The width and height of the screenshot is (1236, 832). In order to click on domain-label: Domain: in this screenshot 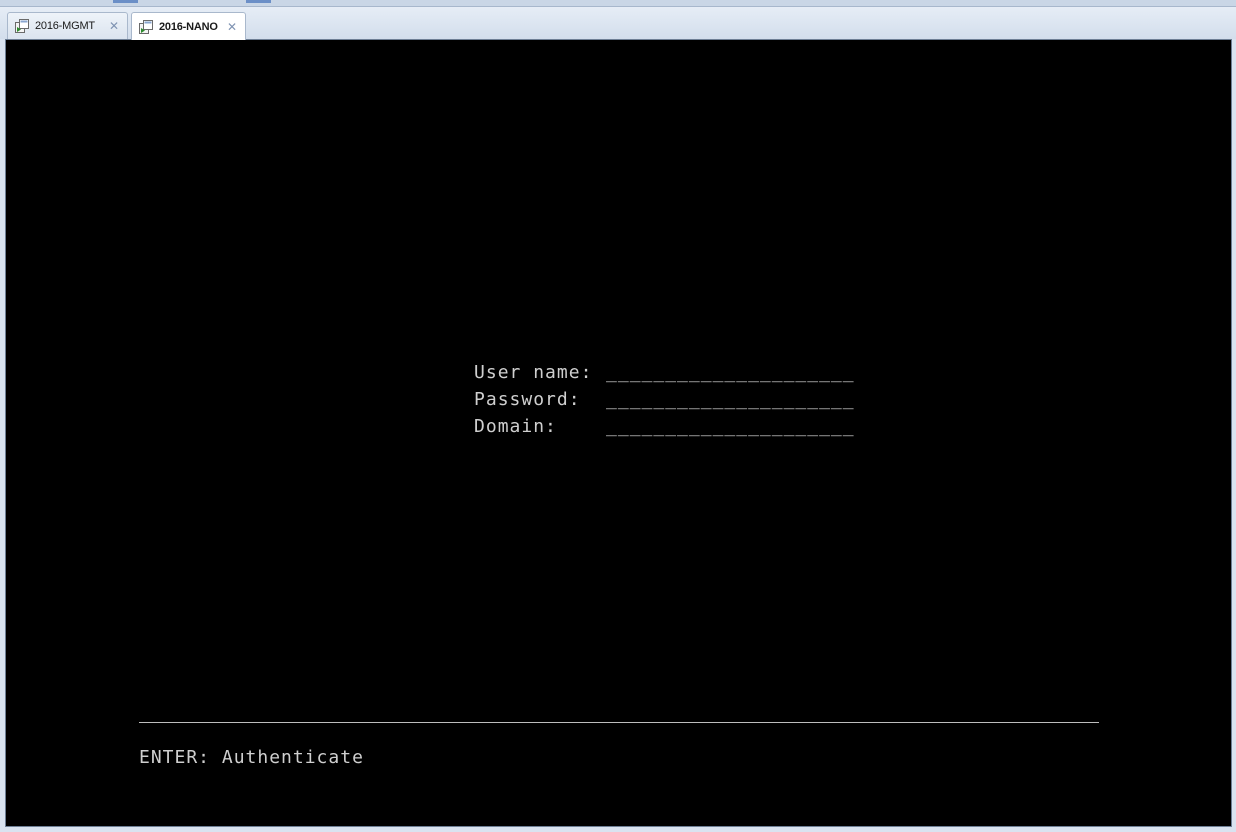, I will do `click(515, 426)`.